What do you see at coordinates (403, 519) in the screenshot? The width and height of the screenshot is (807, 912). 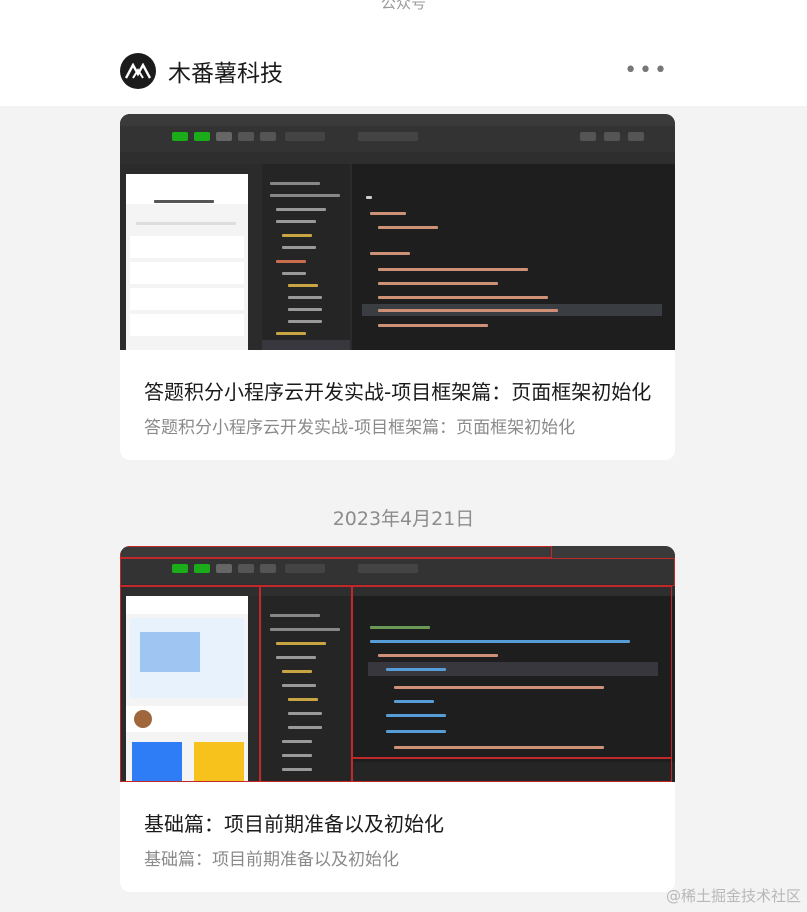 I see `date-separator: 2023年4月21日` at bounding box center [403, 519].